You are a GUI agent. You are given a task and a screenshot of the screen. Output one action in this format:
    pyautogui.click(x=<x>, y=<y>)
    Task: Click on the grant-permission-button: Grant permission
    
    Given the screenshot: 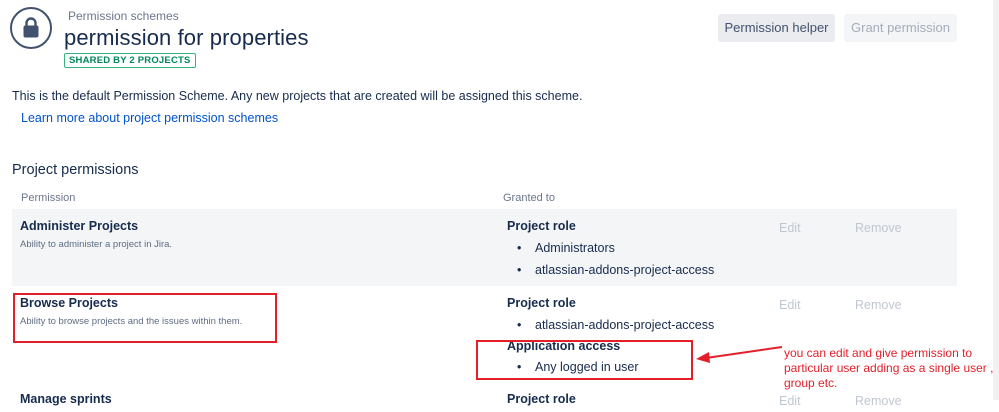 What is the action you would take?
    pyautogui.click(x=900, y=28)
    